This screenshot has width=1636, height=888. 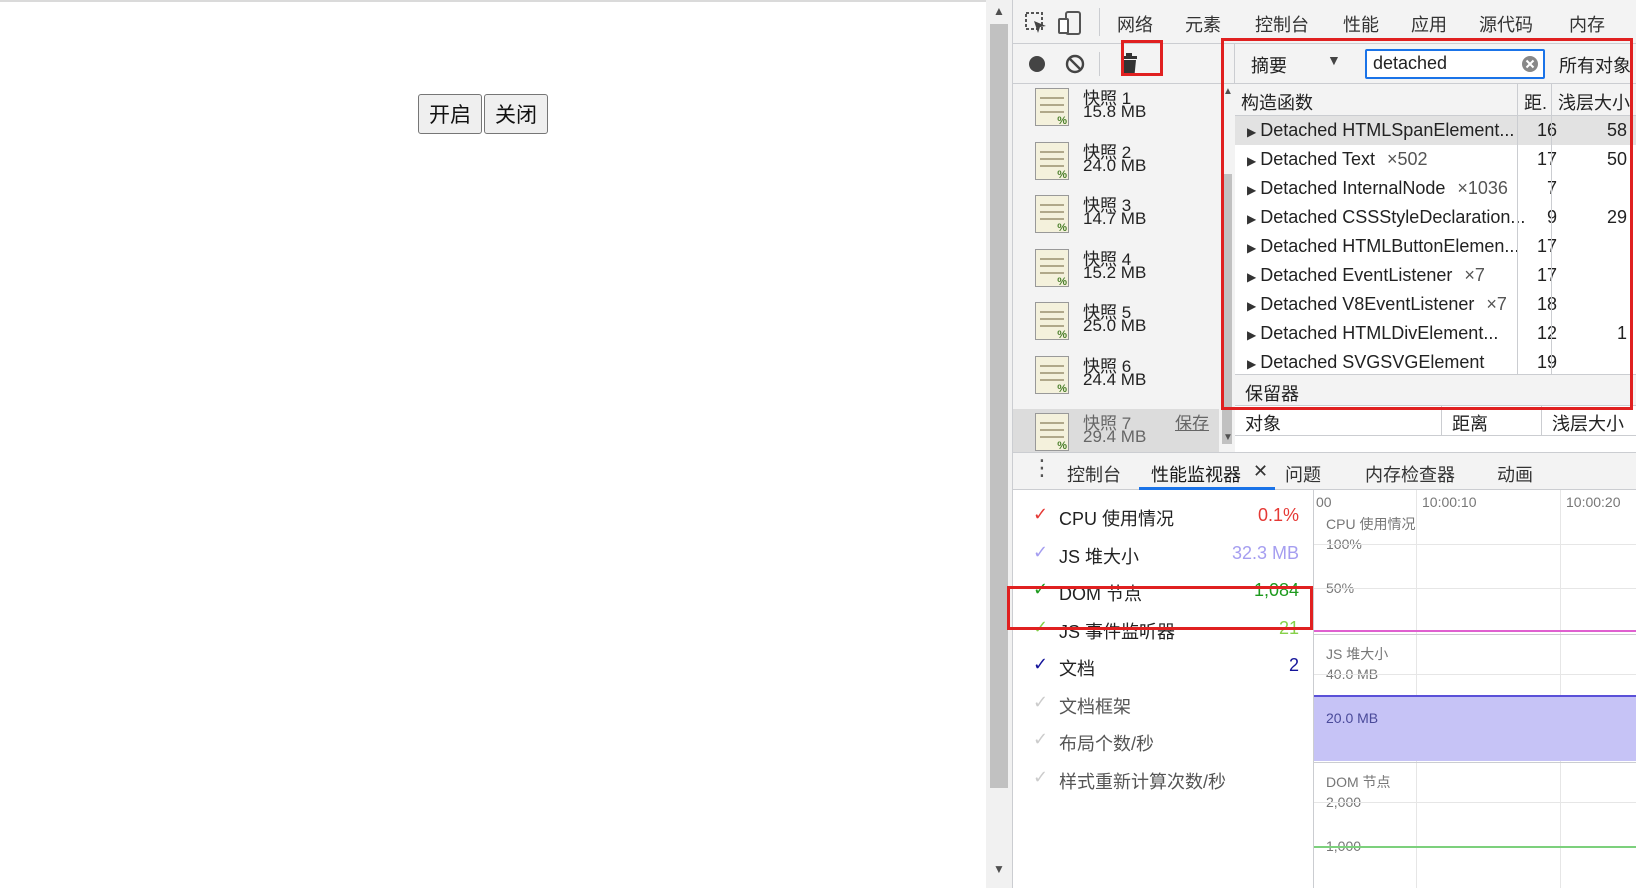 I want to click on record-icon, so click(x=1037, y=64).